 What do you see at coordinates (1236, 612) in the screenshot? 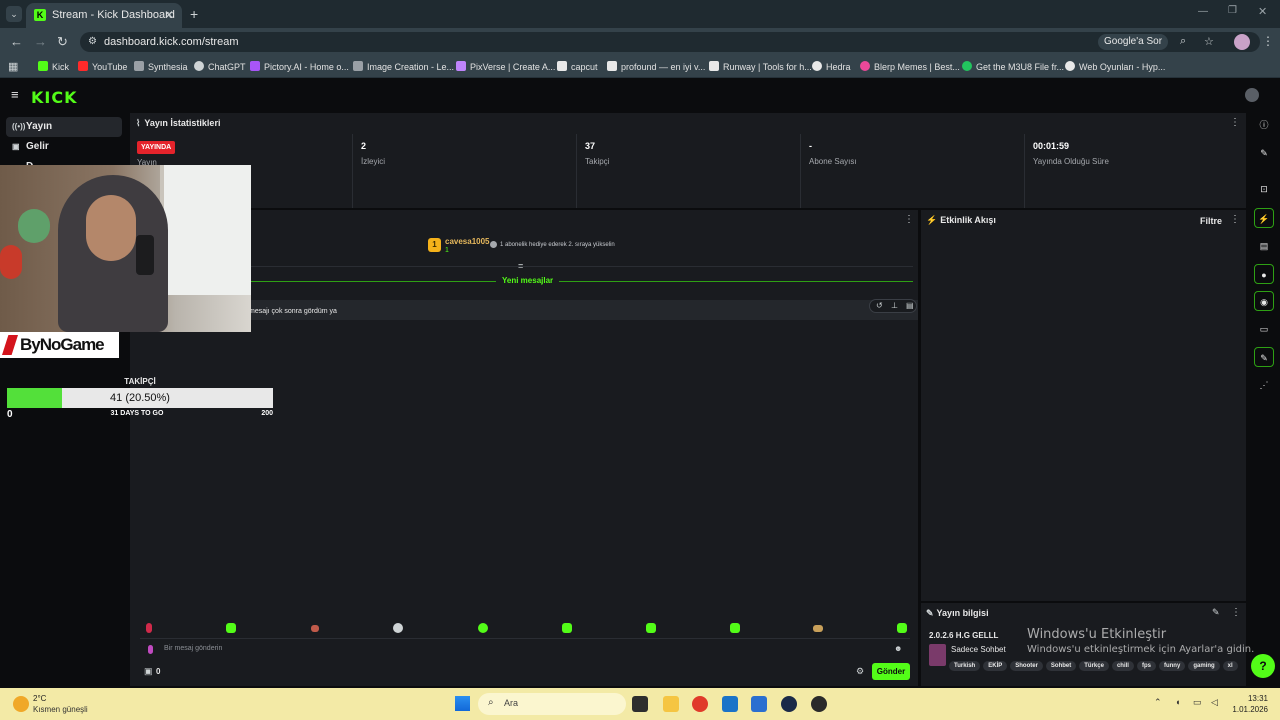
I see `stream-info-menu-icon: ⋮` at bounding box center [1236, 612].